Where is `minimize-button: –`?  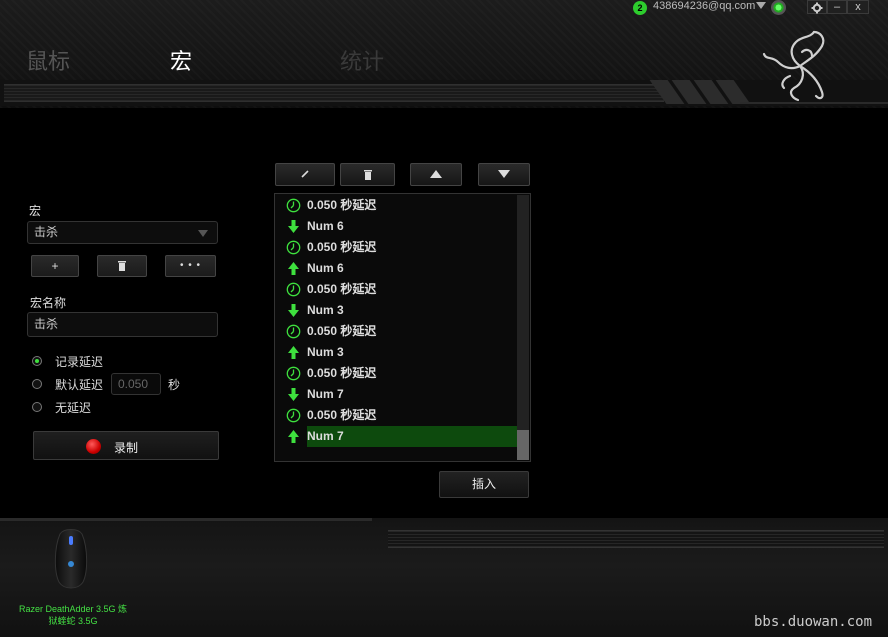
minimize-button: – is located at coordinates (837, 7).